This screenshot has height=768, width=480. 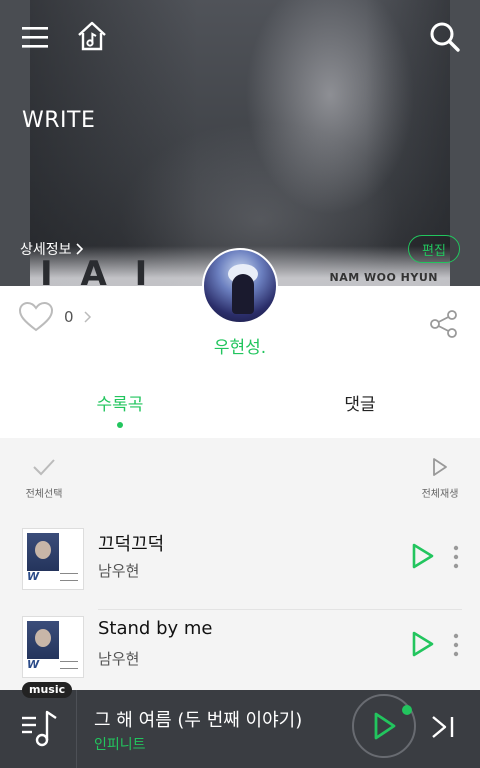 What do you see at coordinates (46, 250) in the screenshot?
I see `detail-info-label: 상세정보` at bounding box center [46, 250].